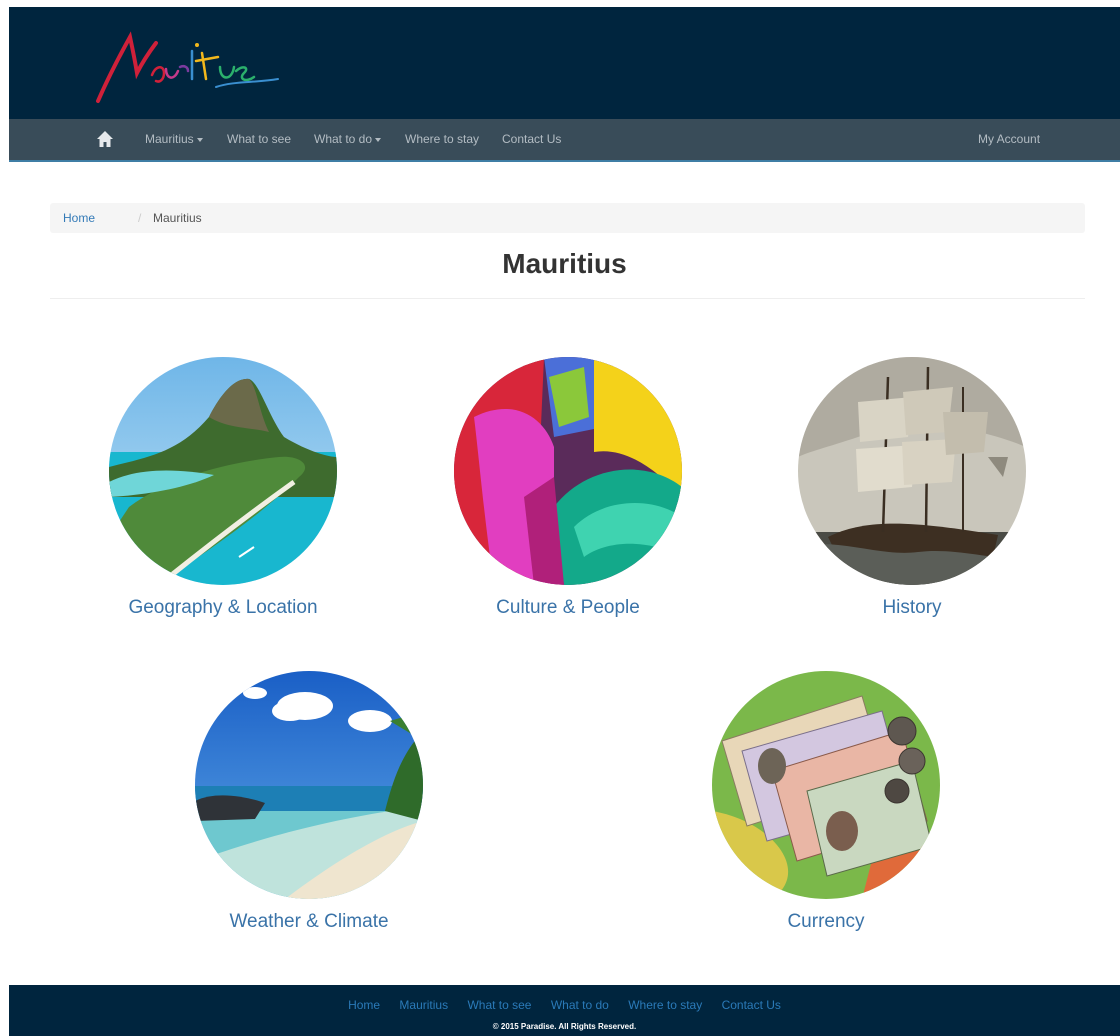 The height and width of the screenshot is (1036, 1120). I want to click on nav-item-contact-us-label: Contact Us, so click(532, 139).